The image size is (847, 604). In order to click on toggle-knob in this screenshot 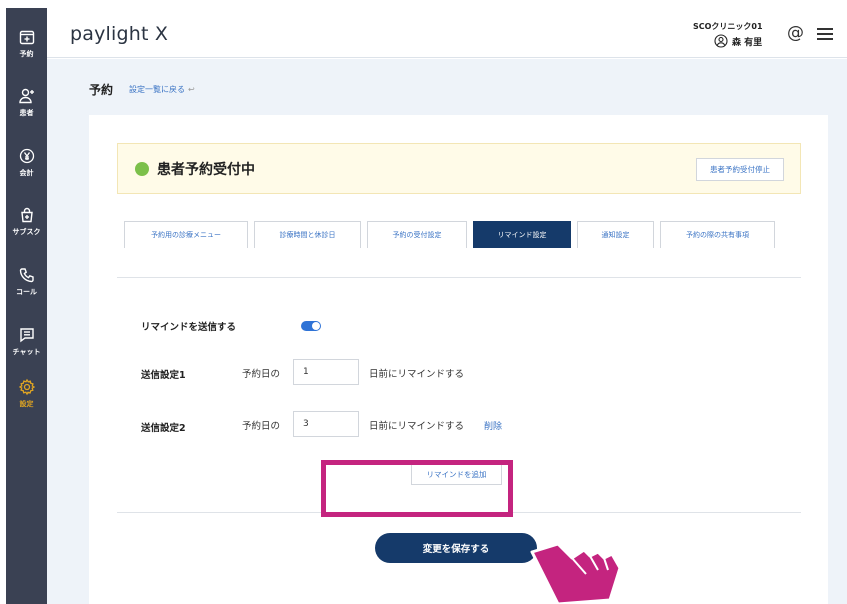, I will do `click(316, 326)`.